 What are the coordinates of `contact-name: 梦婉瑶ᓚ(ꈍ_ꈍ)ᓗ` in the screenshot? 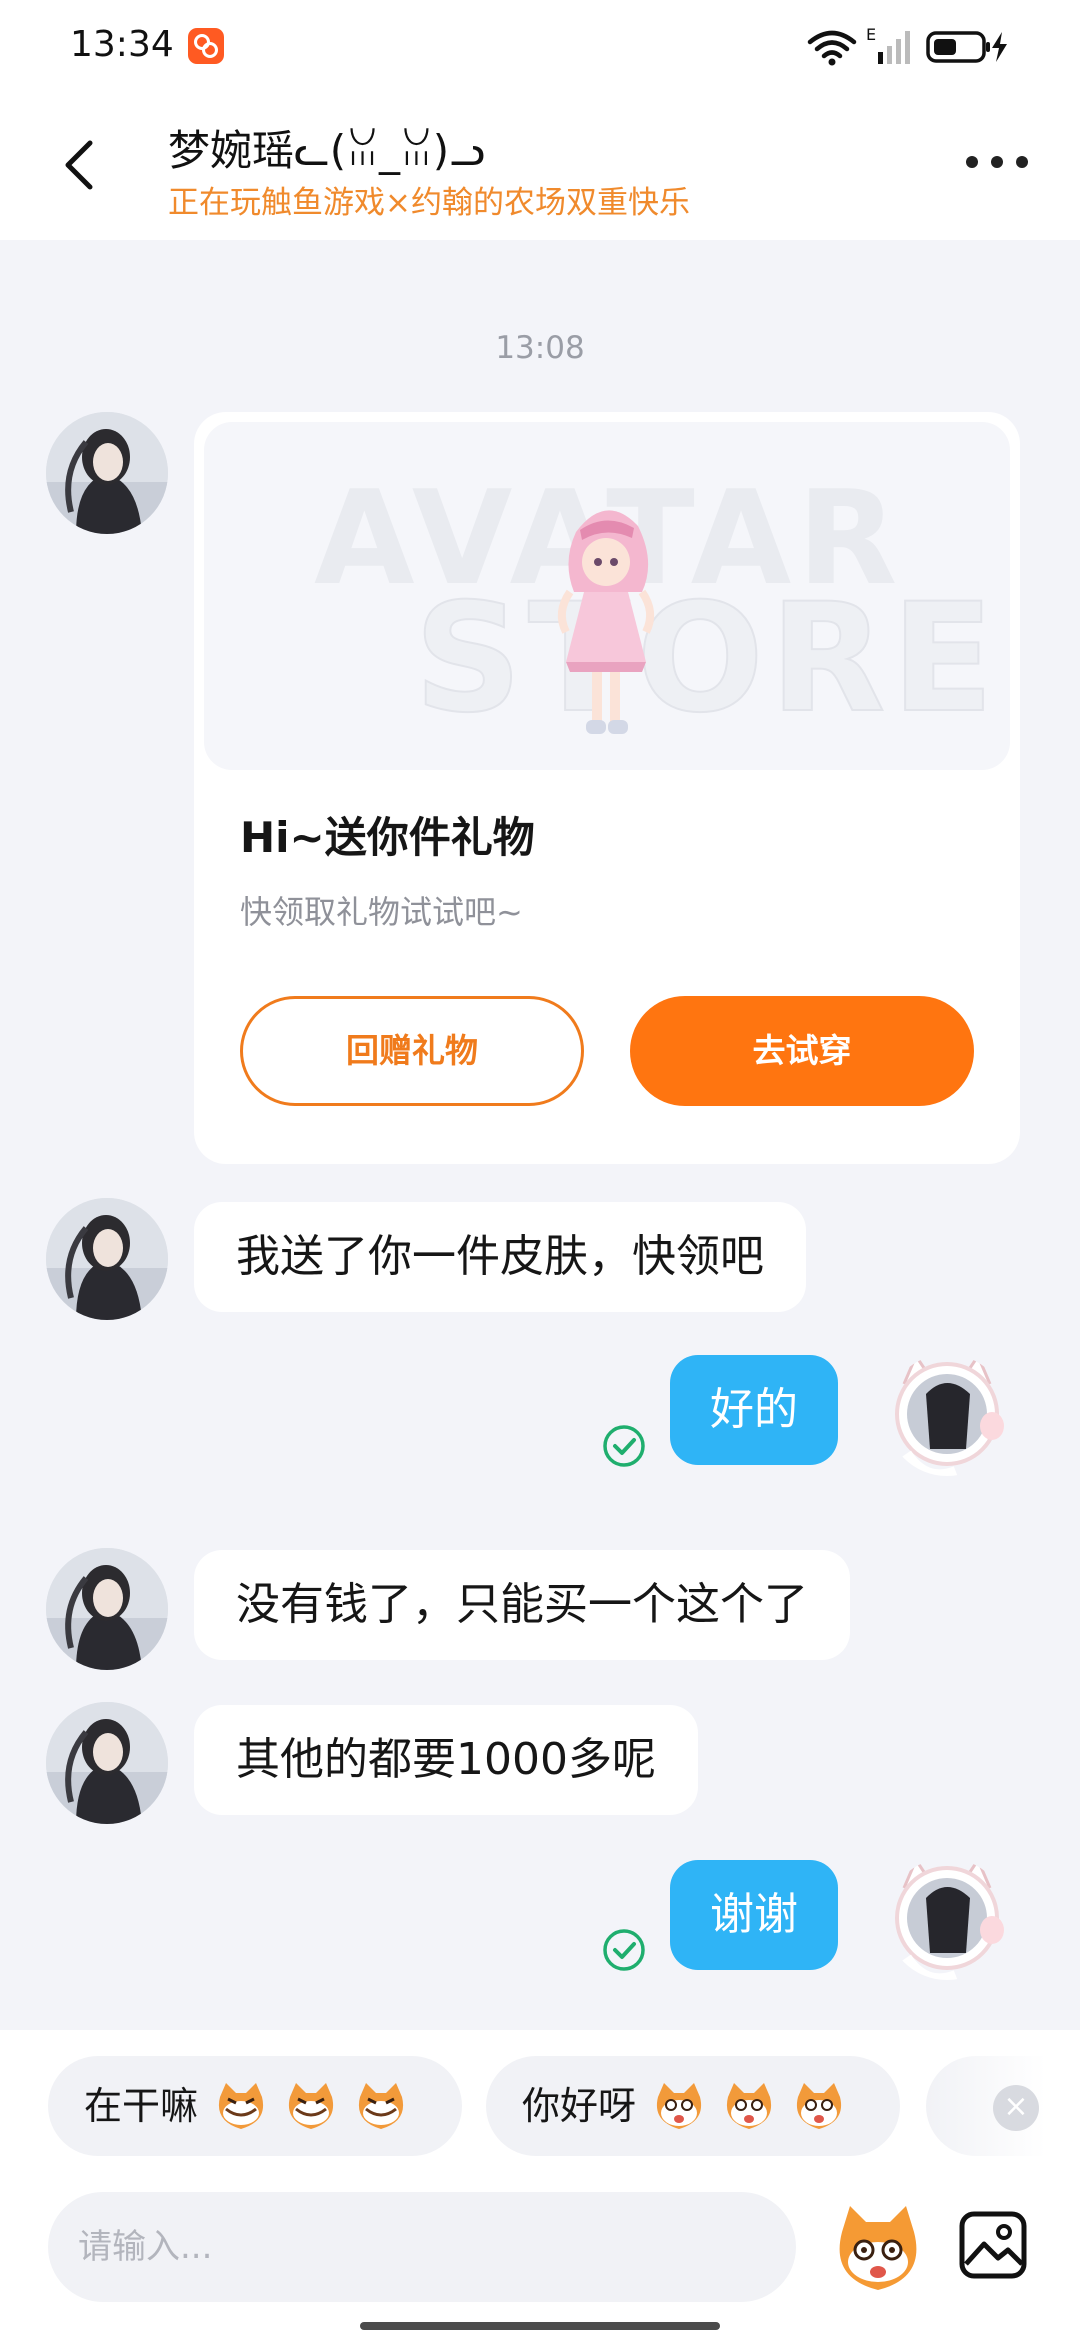 It's located at (326, 147).